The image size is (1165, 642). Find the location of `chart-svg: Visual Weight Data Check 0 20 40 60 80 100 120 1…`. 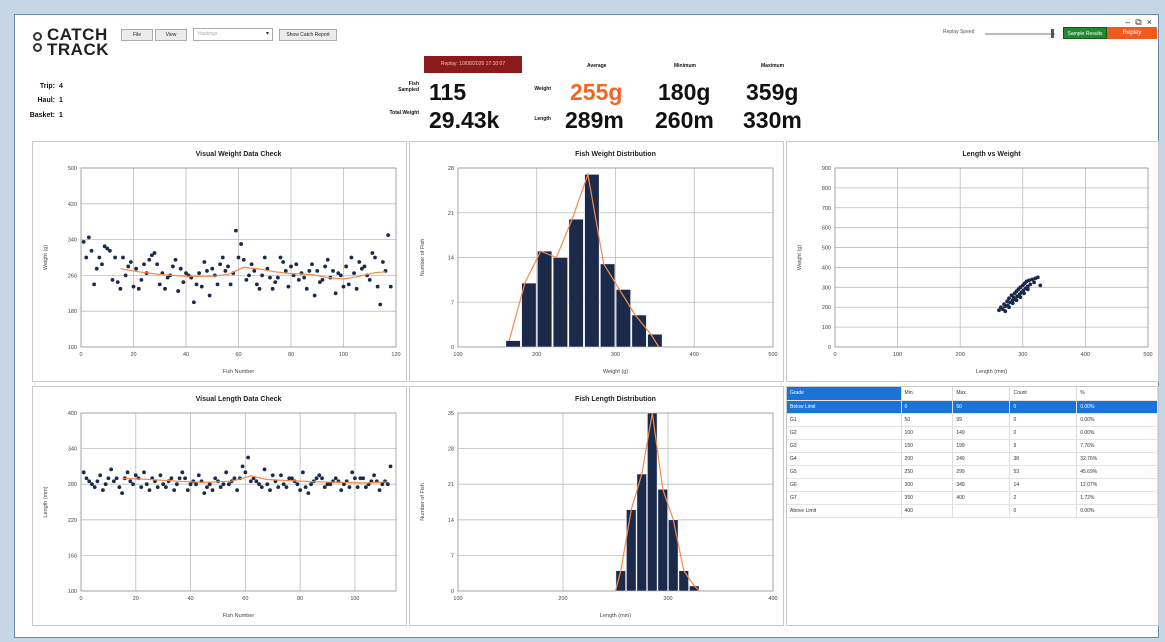

chart-svg: Visual Weight Data Check 0 20 40 60 80 100 120 1… is located at coordinates (222, 263).